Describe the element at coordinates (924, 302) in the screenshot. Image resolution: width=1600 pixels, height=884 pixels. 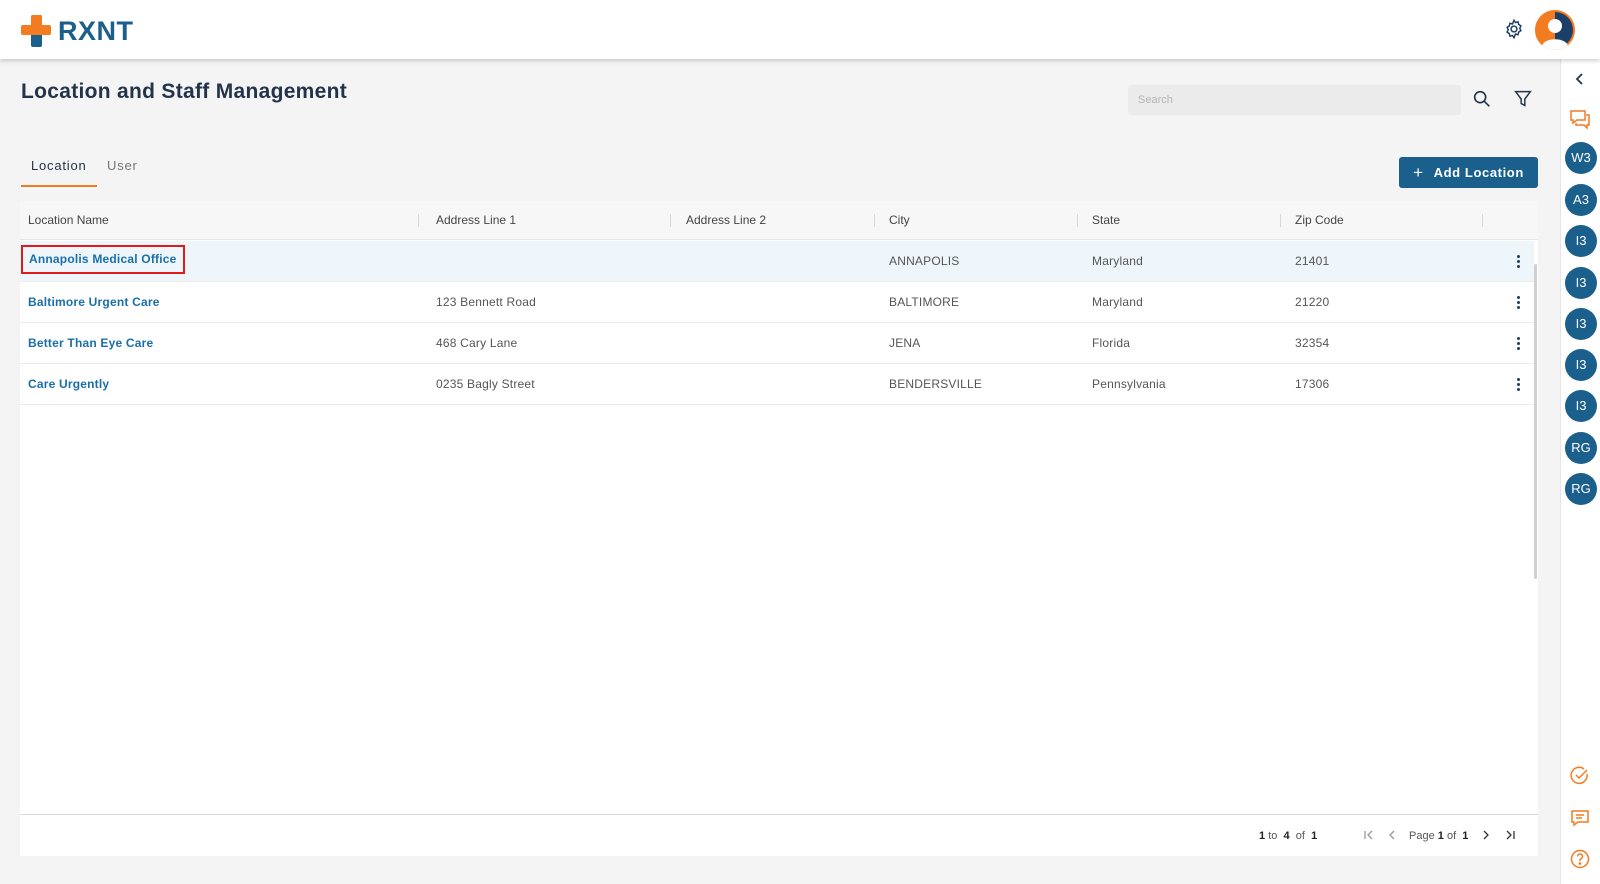
I see `city-cell: BALTIMORE` at that location.